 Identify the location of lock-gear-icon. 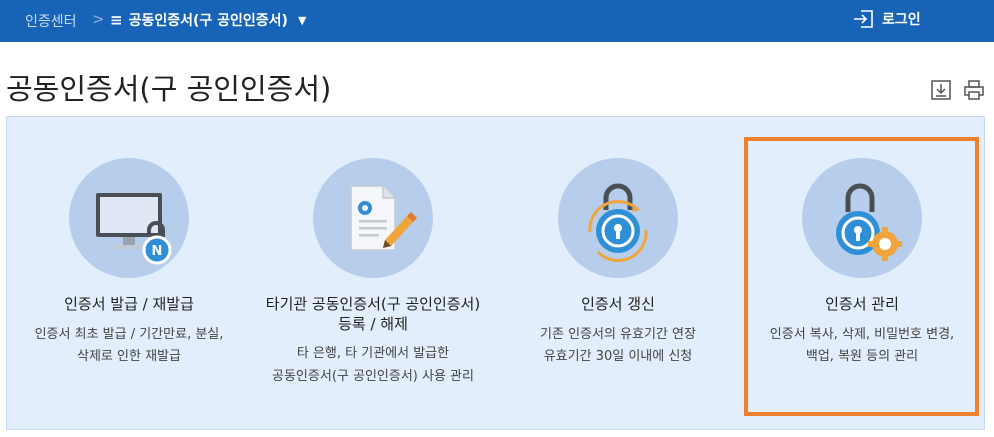
(862, 218).